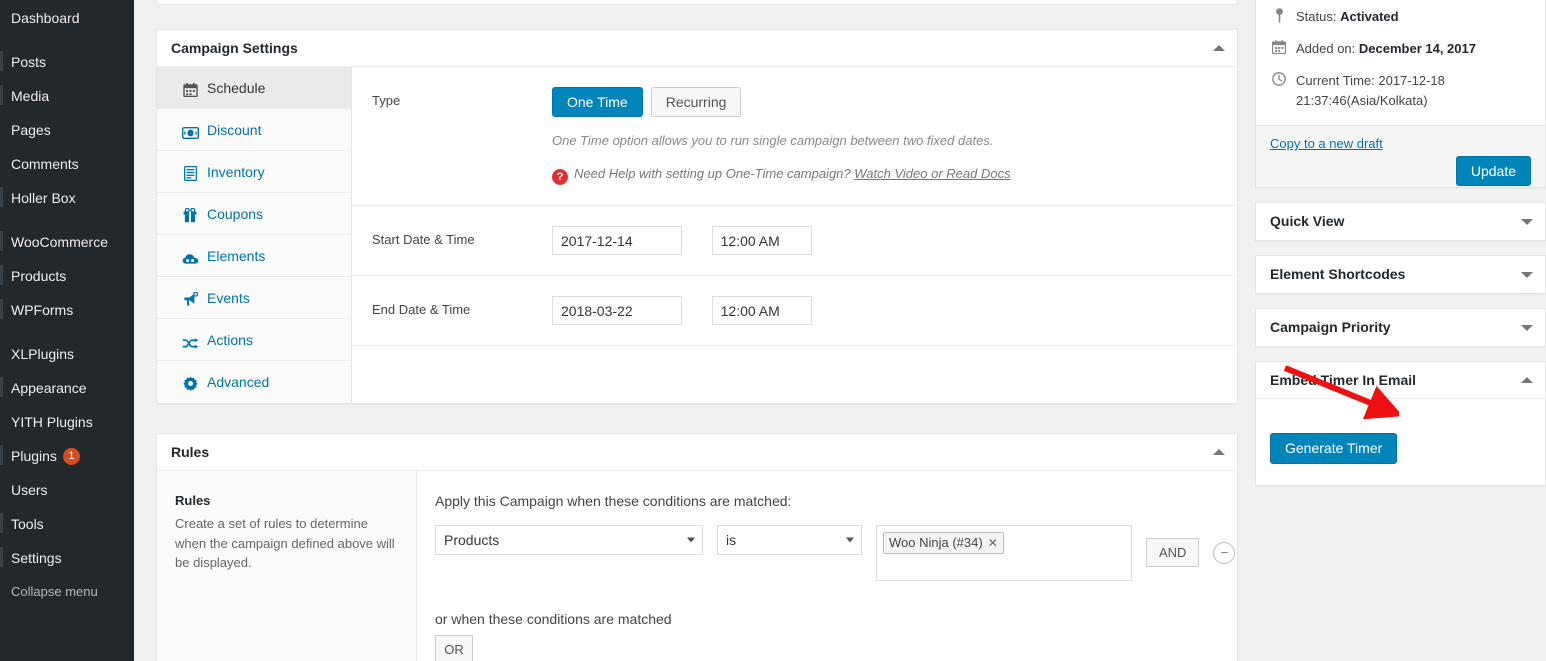 Image resolution: width=1546 pixels, height=661 pixels. What do you see at coordinates (254, 130) in the screenshot?
I see `tab-discount: Discount` at bounding box center [254, 130].